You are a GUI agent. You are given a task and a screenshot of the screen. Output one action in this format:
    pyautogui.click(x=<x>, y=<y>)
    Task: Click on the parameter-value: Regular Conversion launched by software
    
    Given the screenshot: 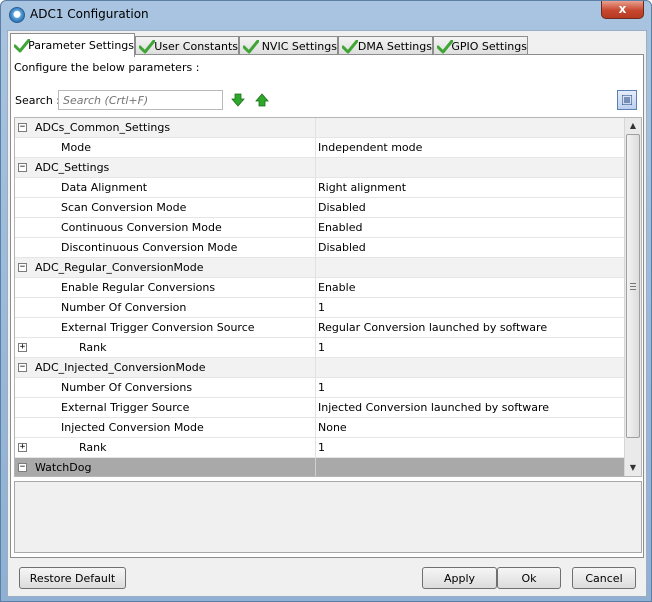 What is the action you would take?
    pyautogui.click(x=432, y=327)
    